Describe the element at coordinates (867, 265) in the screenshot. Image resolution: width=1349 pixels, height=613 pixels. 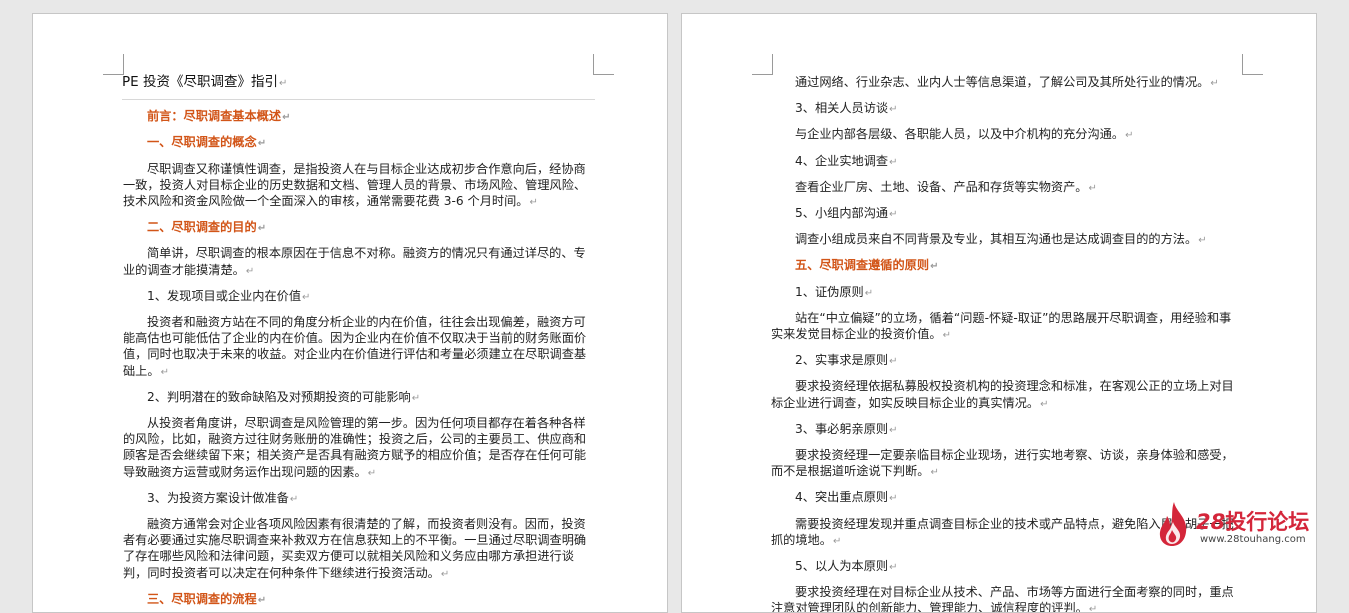
I see `section-heading: 五、尽职调查遵循的原则↵` at that location.